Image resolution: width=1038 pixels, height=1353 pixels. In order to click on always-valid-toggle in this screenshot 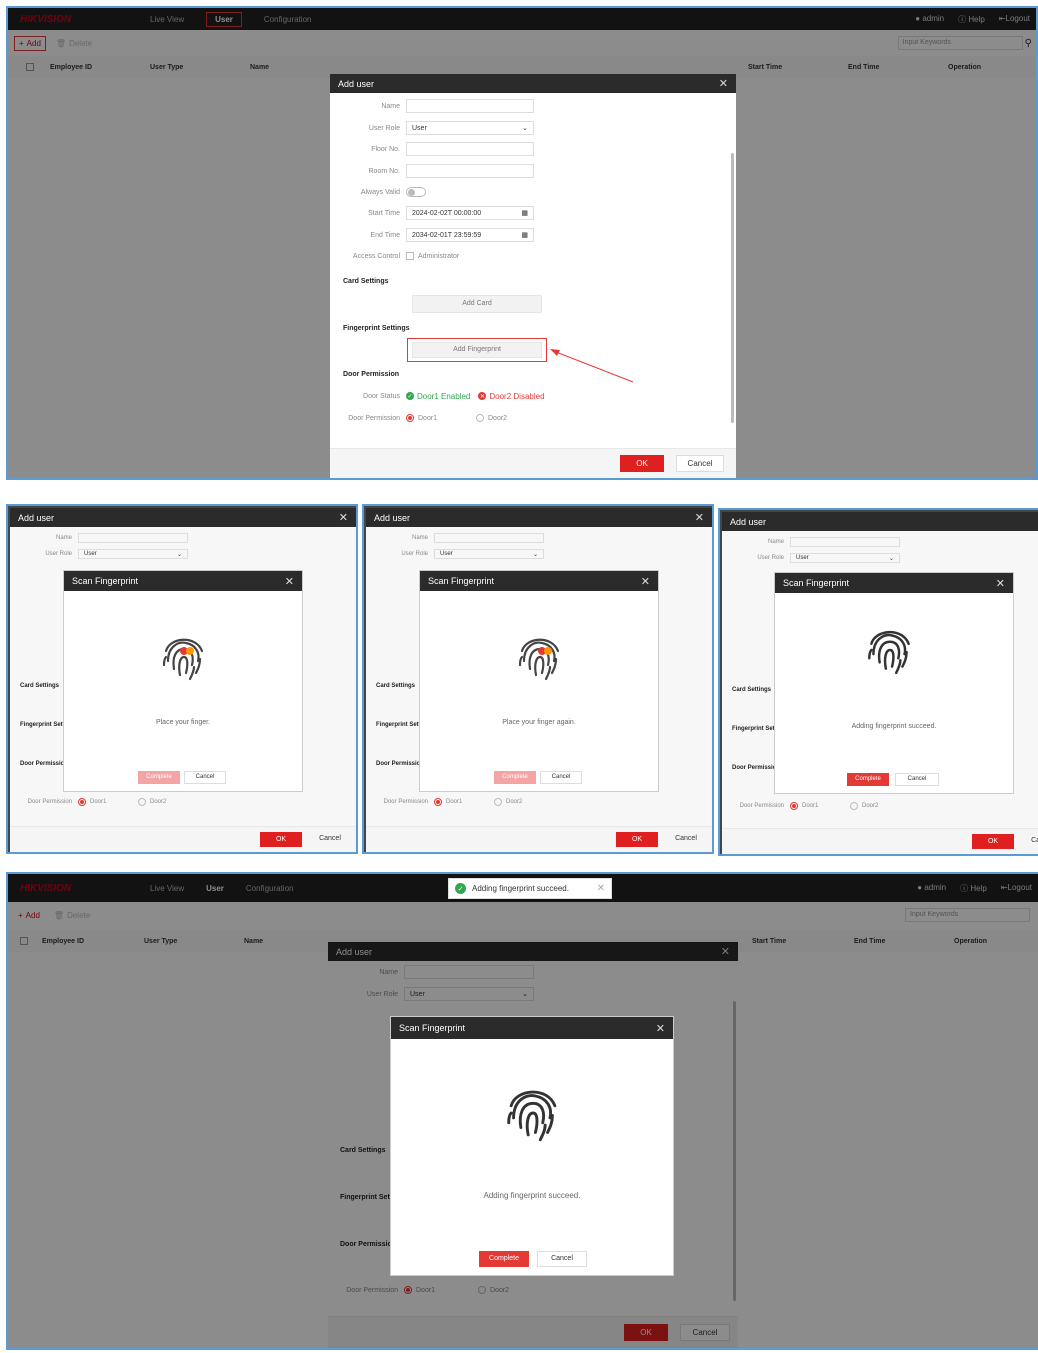, I will do `click(416, 192)`.